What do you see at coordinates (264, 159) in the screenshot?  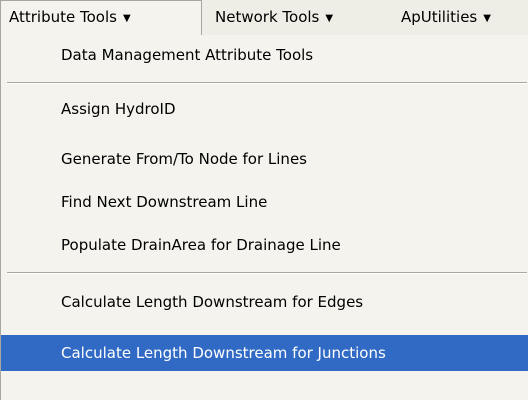 I see `menu-item-generate-from-to-node: Generate From/To Node for Lines` at bounding box center [264, 159].